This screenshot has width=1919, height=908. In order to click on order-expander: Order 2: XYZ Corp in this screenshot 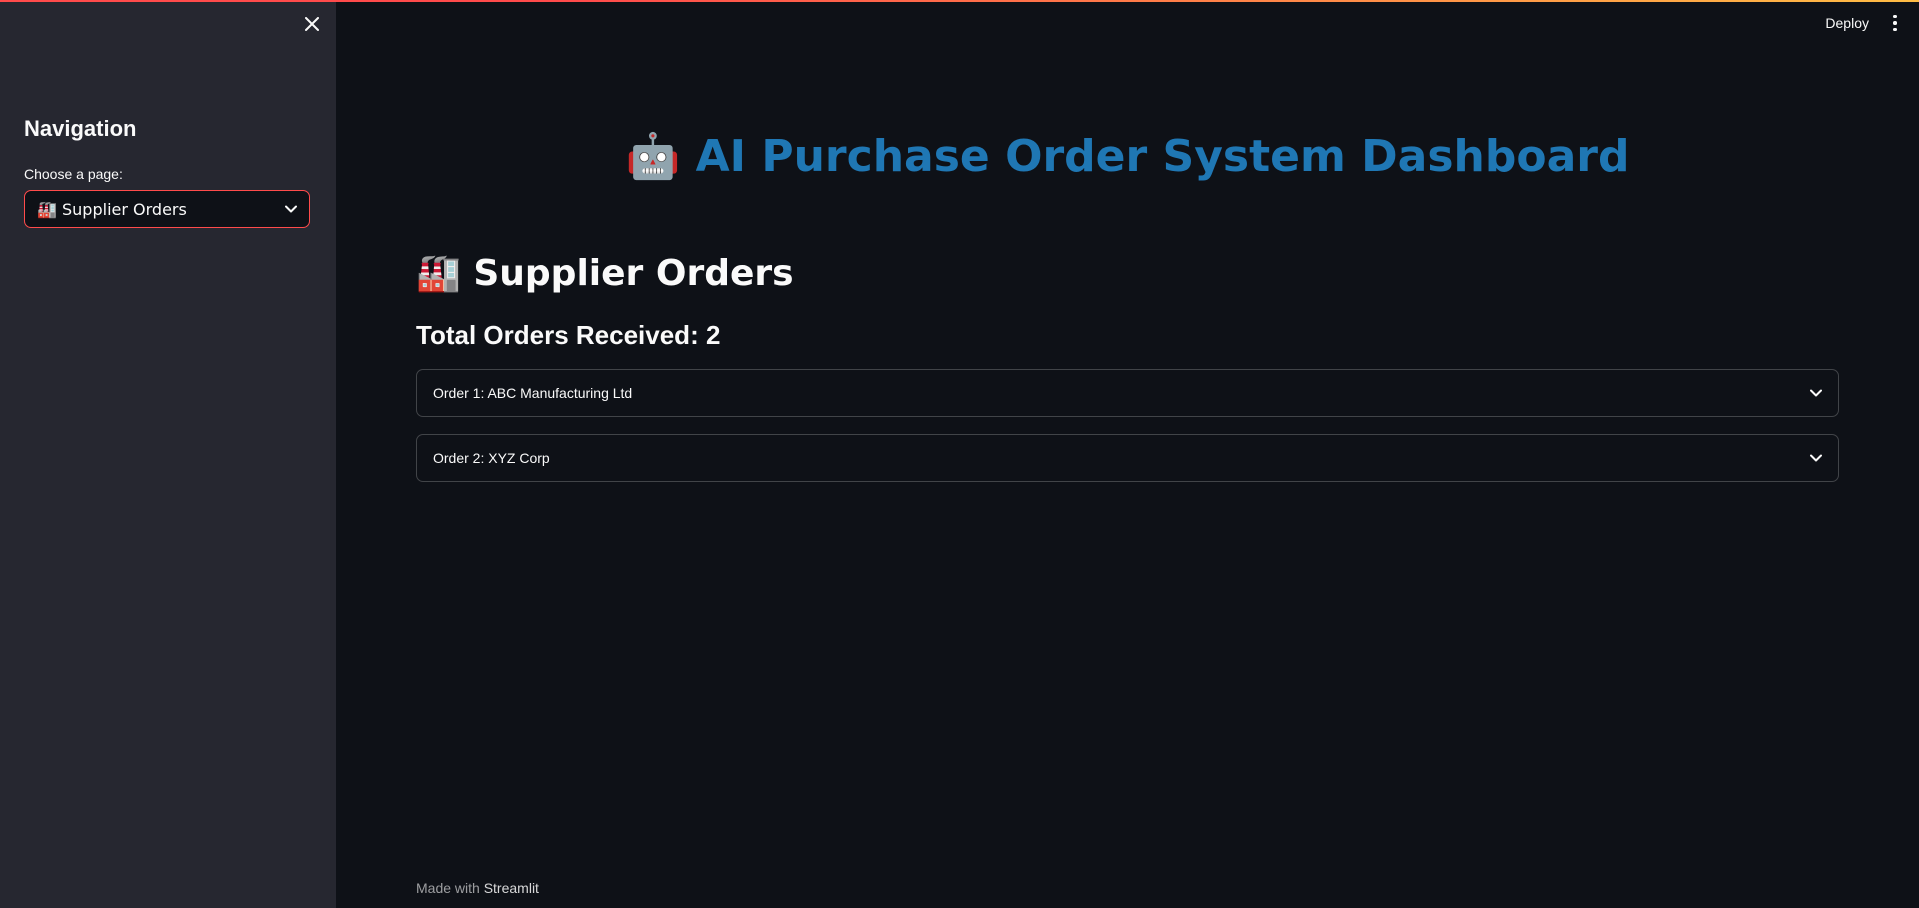, I will do `click(1127, 458)`.